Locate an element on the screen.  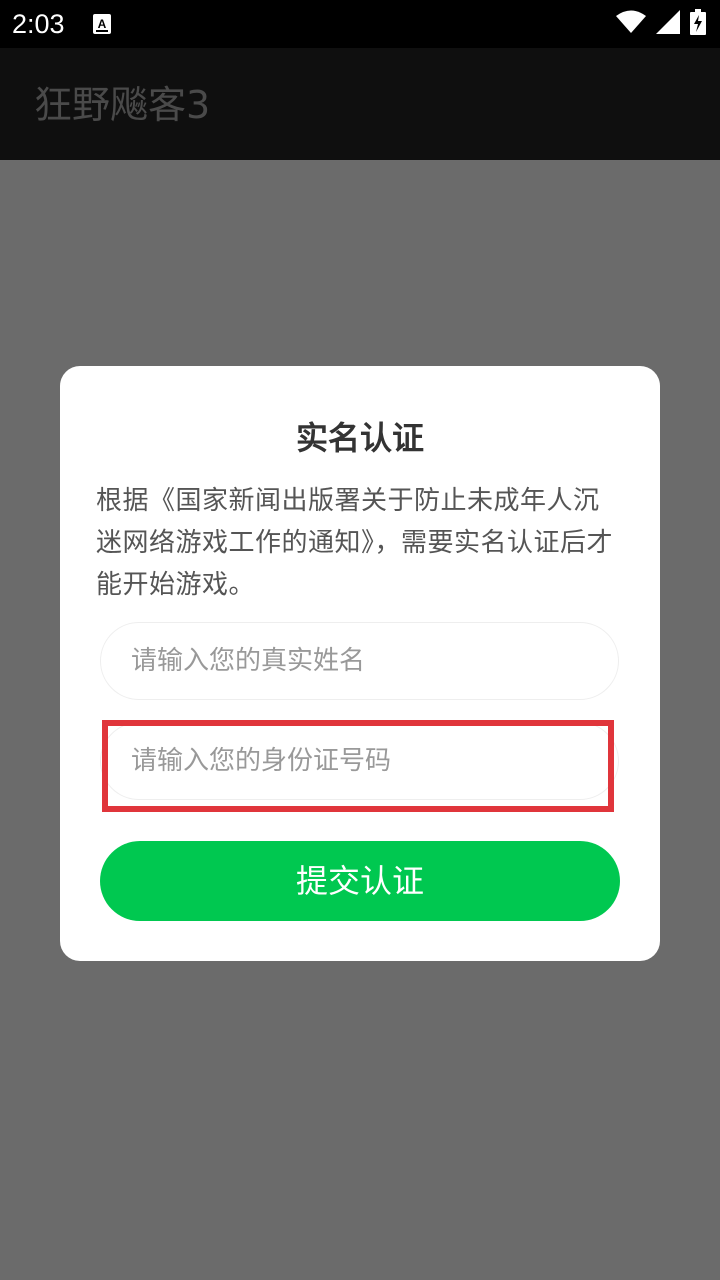
notification-a-icon: A is located at coordinates (102, 24).